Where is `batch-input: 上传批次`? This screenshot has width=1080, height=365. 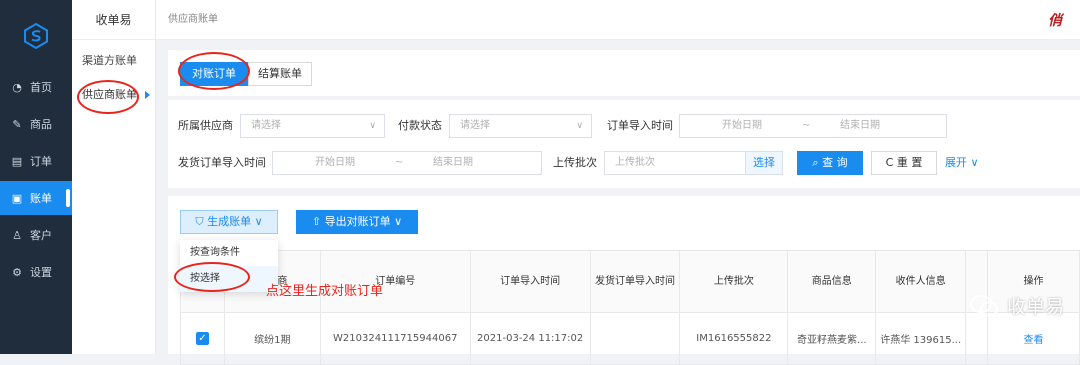 batch-input: 上传批次 is located at coordinates (675, 163).